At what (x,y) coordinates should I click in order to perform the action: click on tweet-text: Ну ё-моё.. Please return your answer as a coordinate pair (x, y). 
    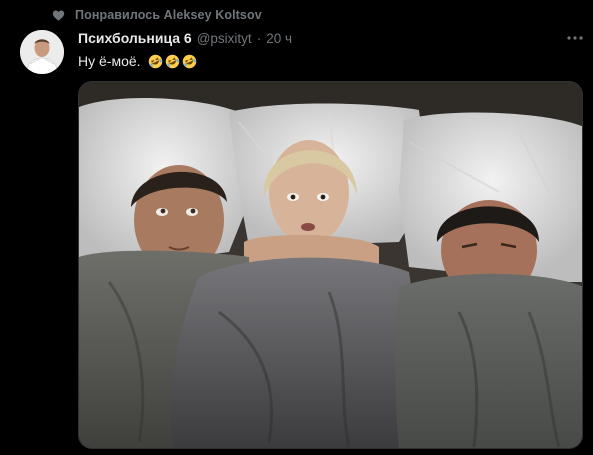
    Looking at the image, I should click on (137, 61).